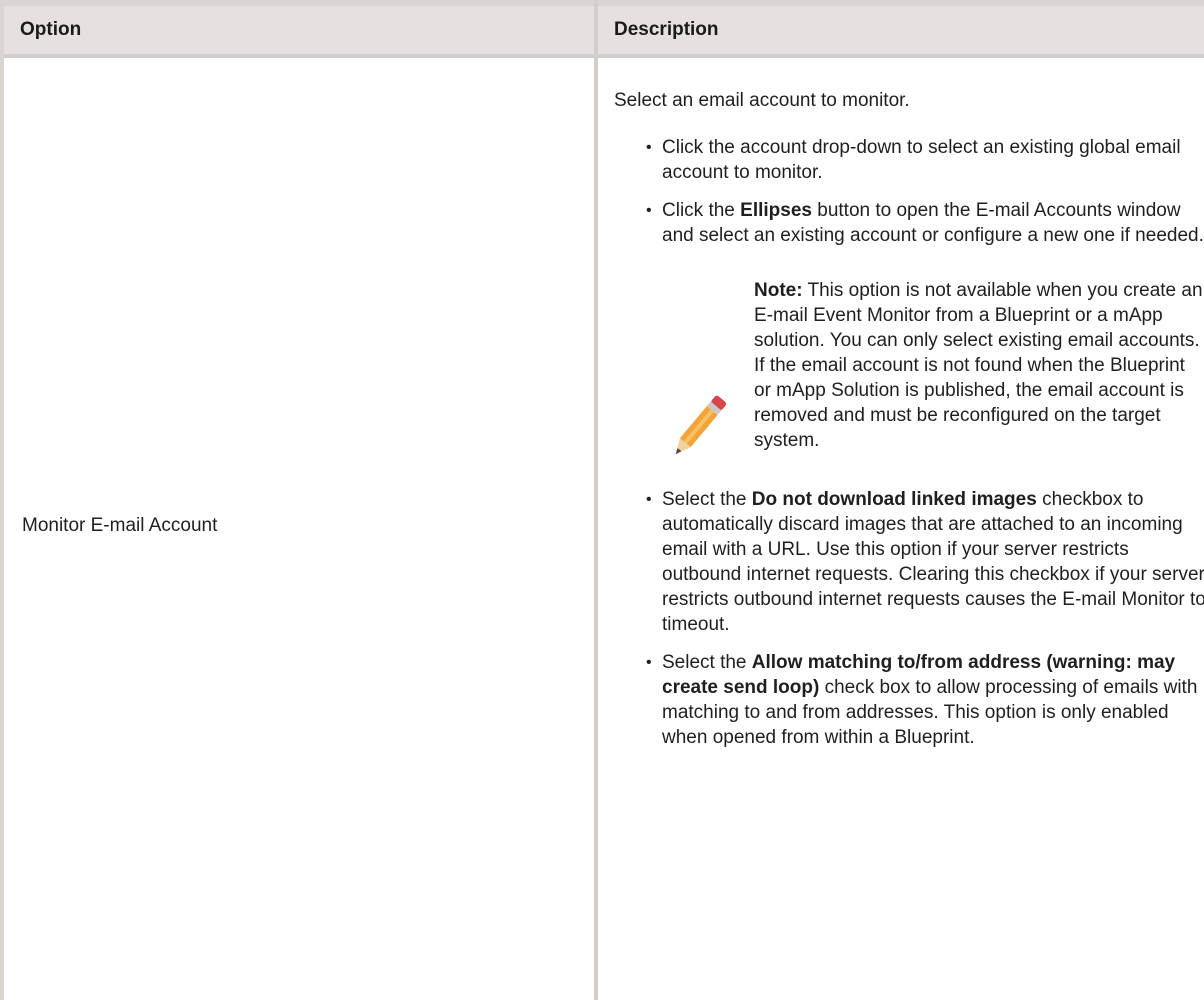  Describe the element at coordinates (762, 100) in the screenshot. I see `intro-text: Select an email account to monitor.` at that location.